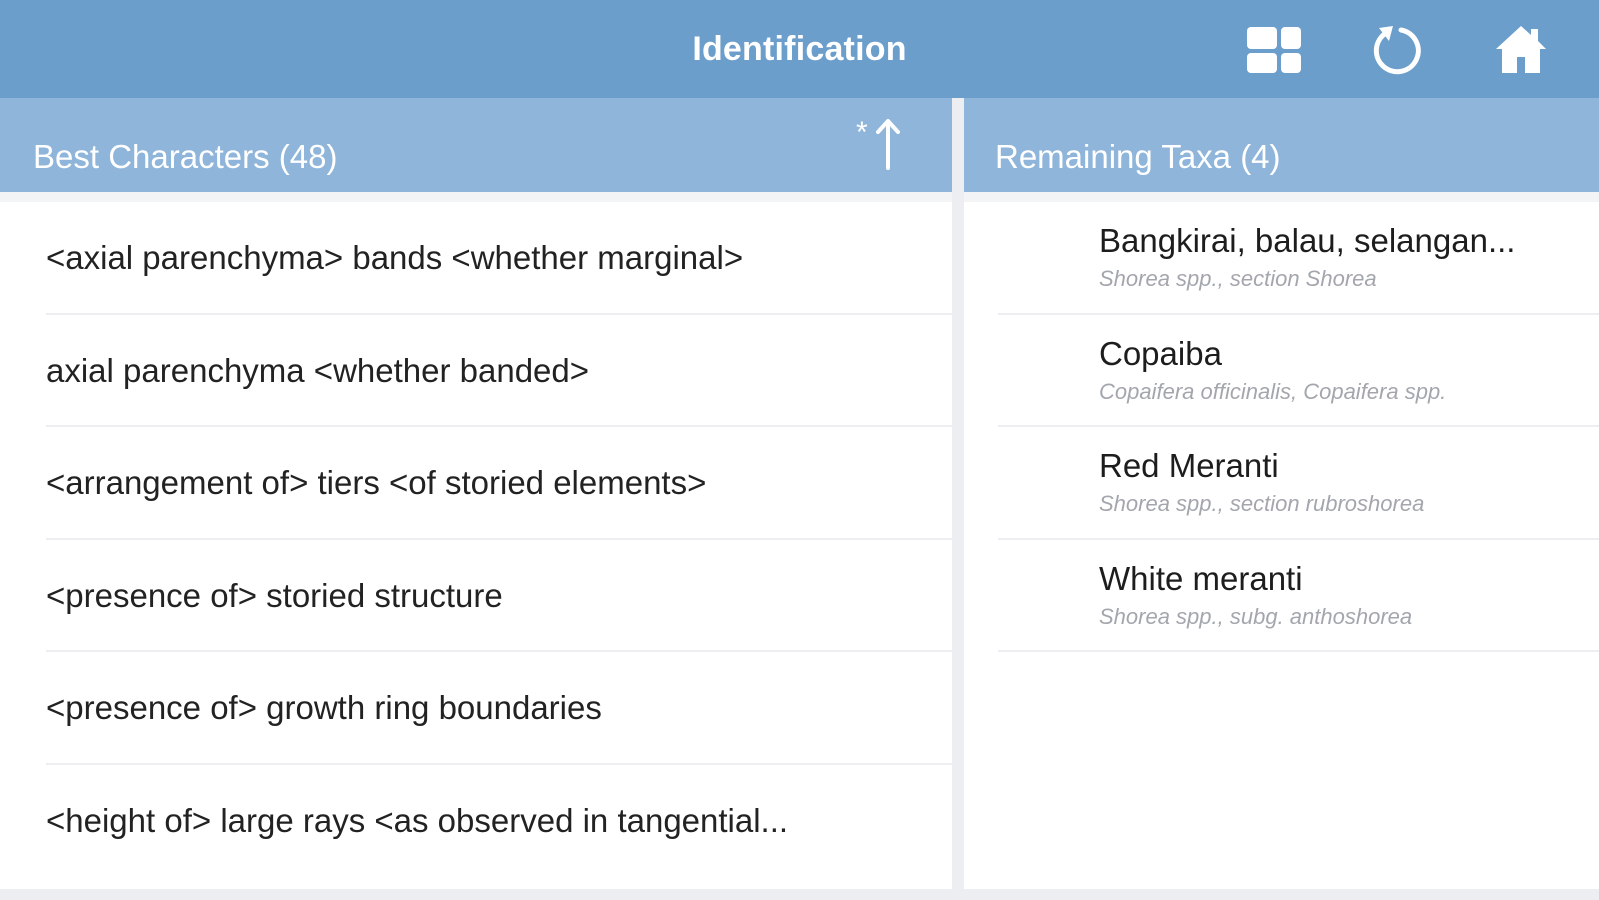  Describe the element at coordinates (1521, 50) in the screenshot. I see `home-icon` at that location.